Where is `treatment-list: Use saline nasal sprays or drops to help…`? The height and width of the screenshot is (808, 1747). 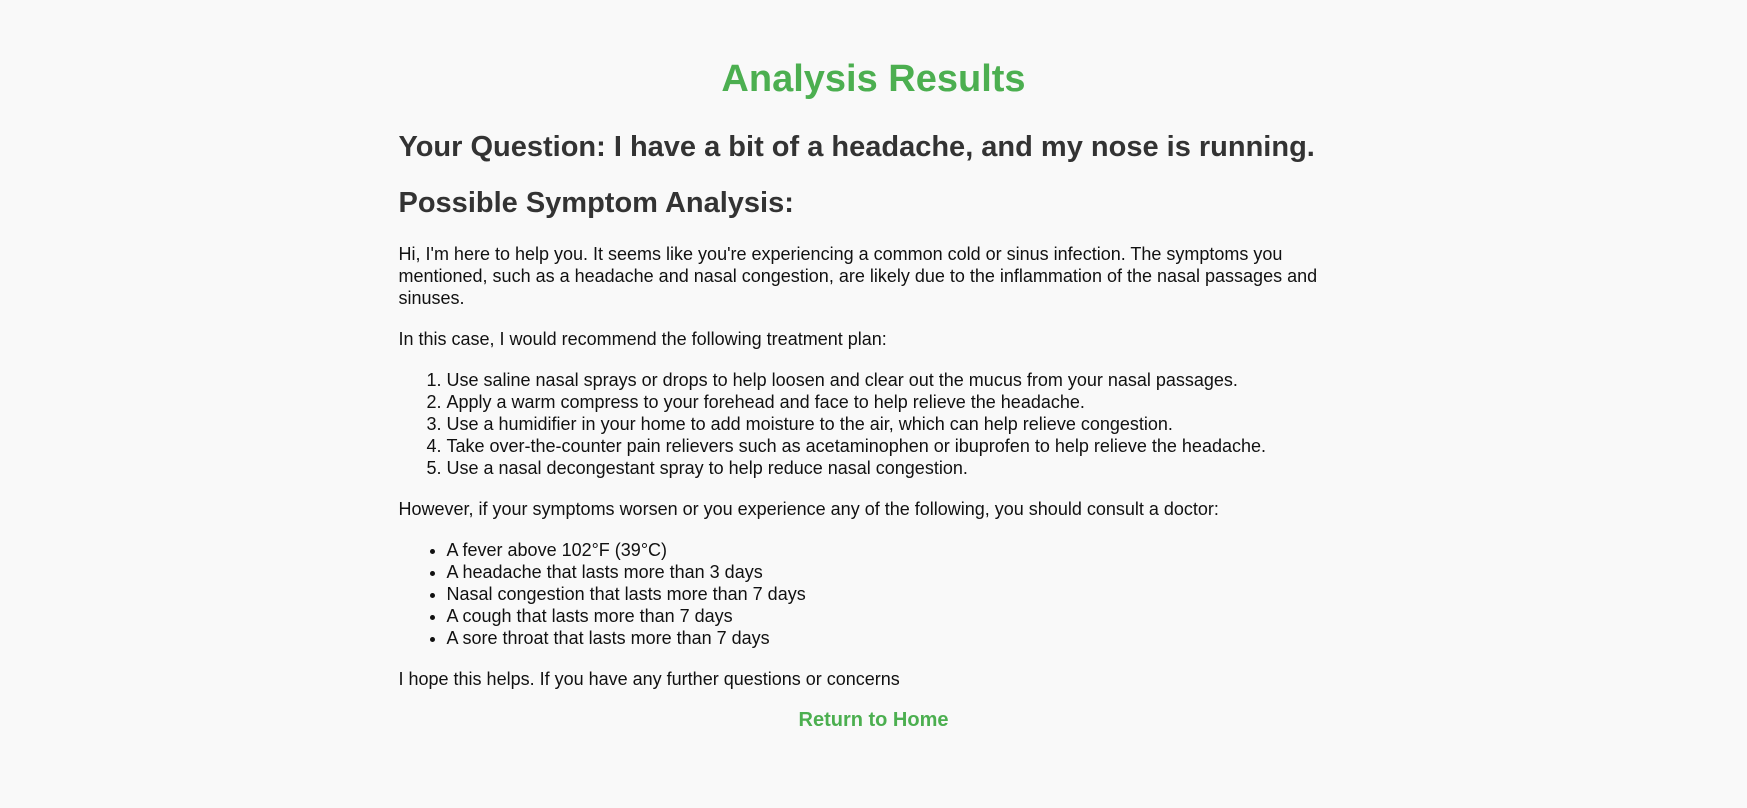 treatment-list: Use saline nasal sprays or drops to help… is located at coordinates (874, 424).